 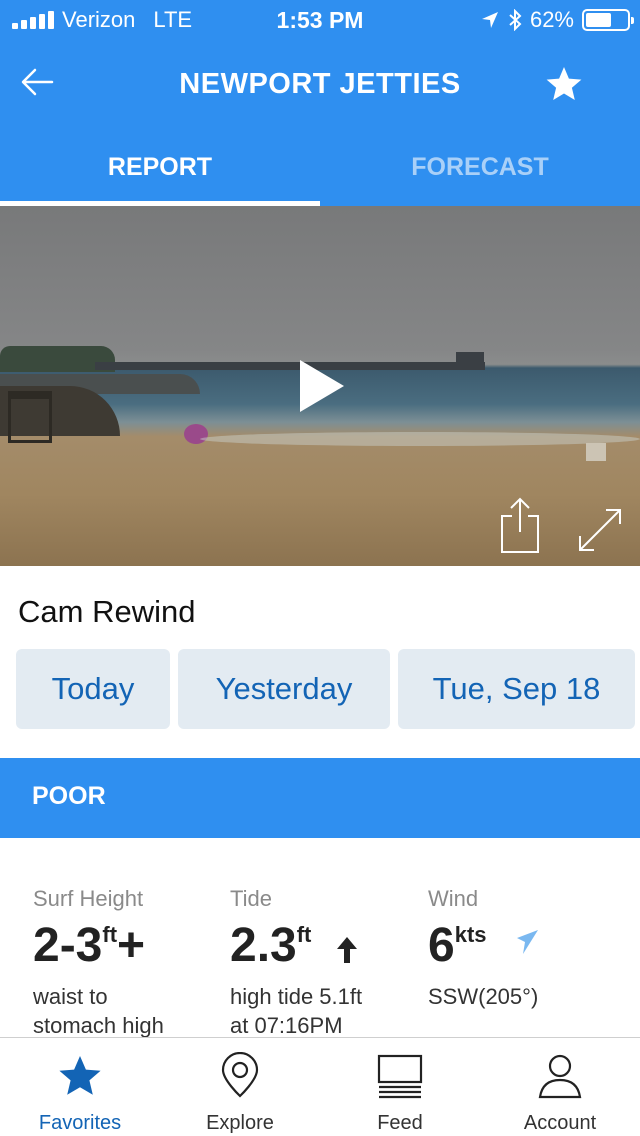 I want to click on surf-desc-line2: stomach high, so click(x=98, y=1025).